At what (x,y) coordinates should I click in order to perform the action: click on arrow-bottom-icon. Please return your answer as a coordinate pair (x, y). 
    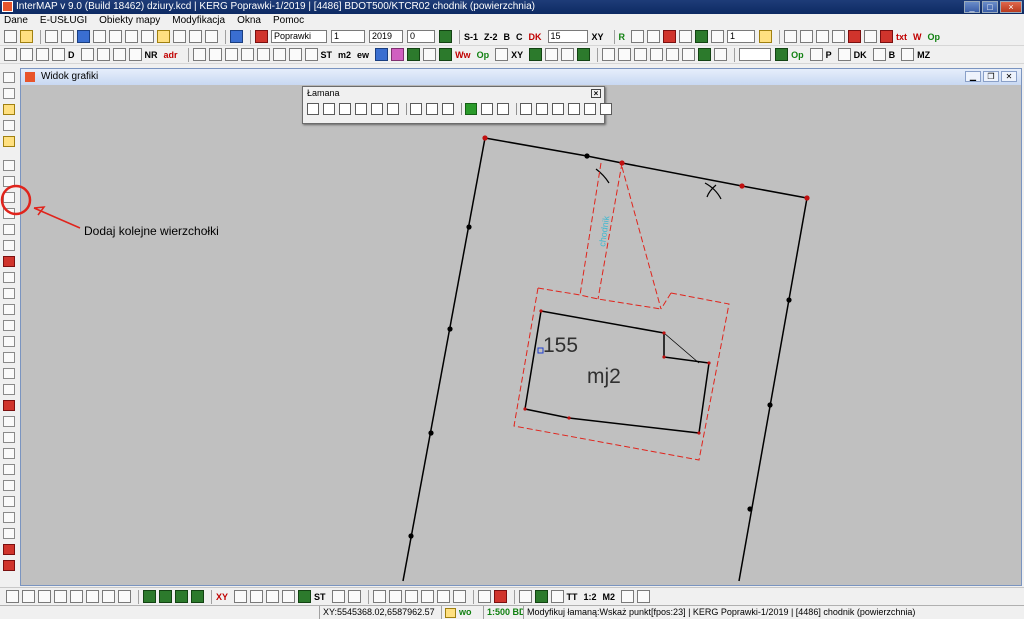
    Looking at the image, I should click on (459, 596).